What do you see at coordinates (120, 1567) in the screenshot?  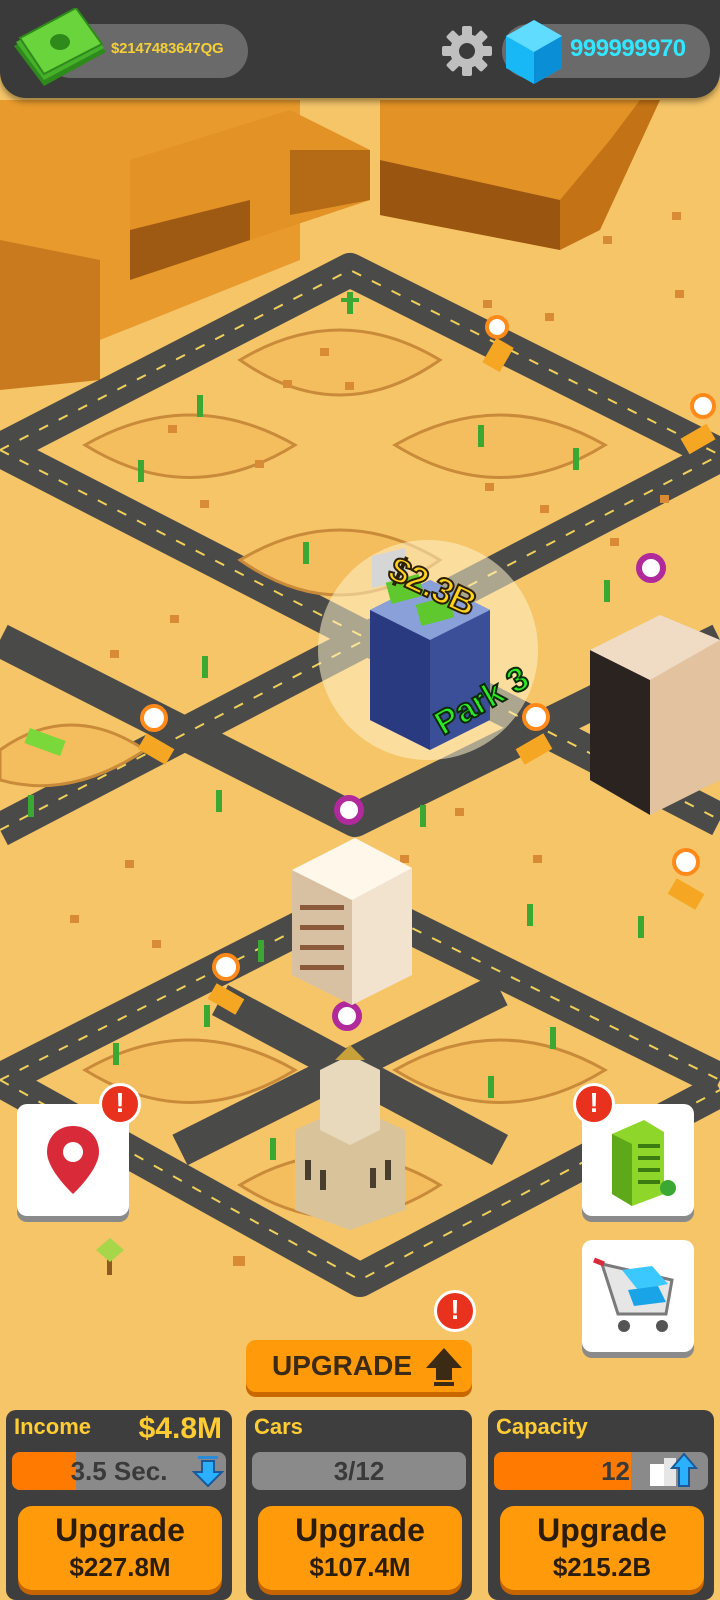 I see `income-upgrade-cost: $227.8M` at bounding box center [120, 1567].